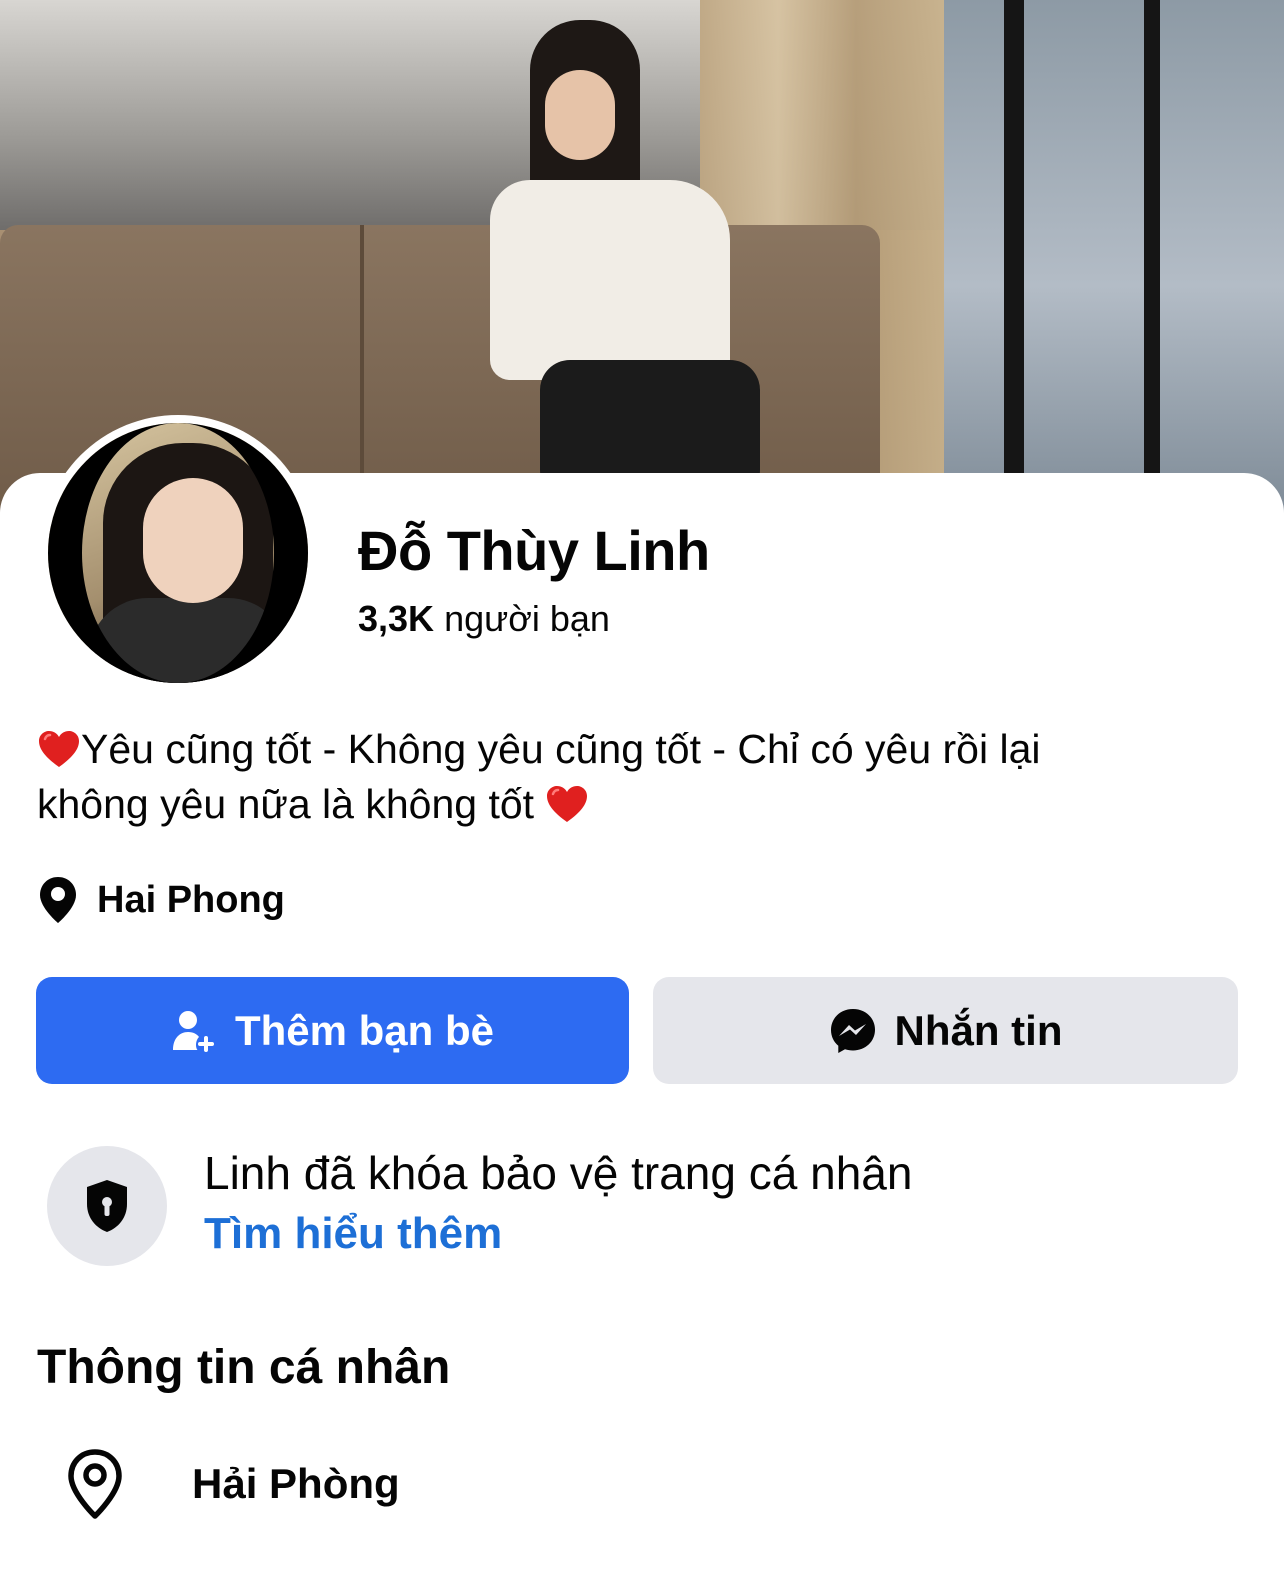 Image resolution: width=1284 pixels, height=1581 pixels. What do you see at coordinates (296, 1483) in the screenshot?
I see `hometown-text: Hải Phòng` at bounding box center [296, 1483].